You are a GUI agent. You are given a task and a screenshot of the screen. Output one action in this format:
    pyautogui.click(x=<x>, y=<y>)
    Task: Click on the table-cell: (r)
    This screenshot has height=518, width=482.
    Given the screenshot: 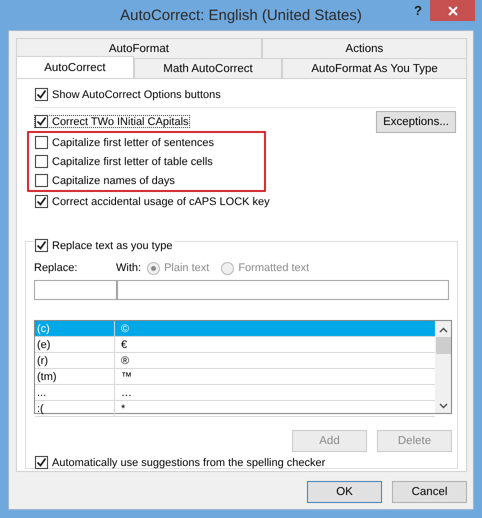 What is the action you would take?
    pyautogui.click(x=75, y=360)
    